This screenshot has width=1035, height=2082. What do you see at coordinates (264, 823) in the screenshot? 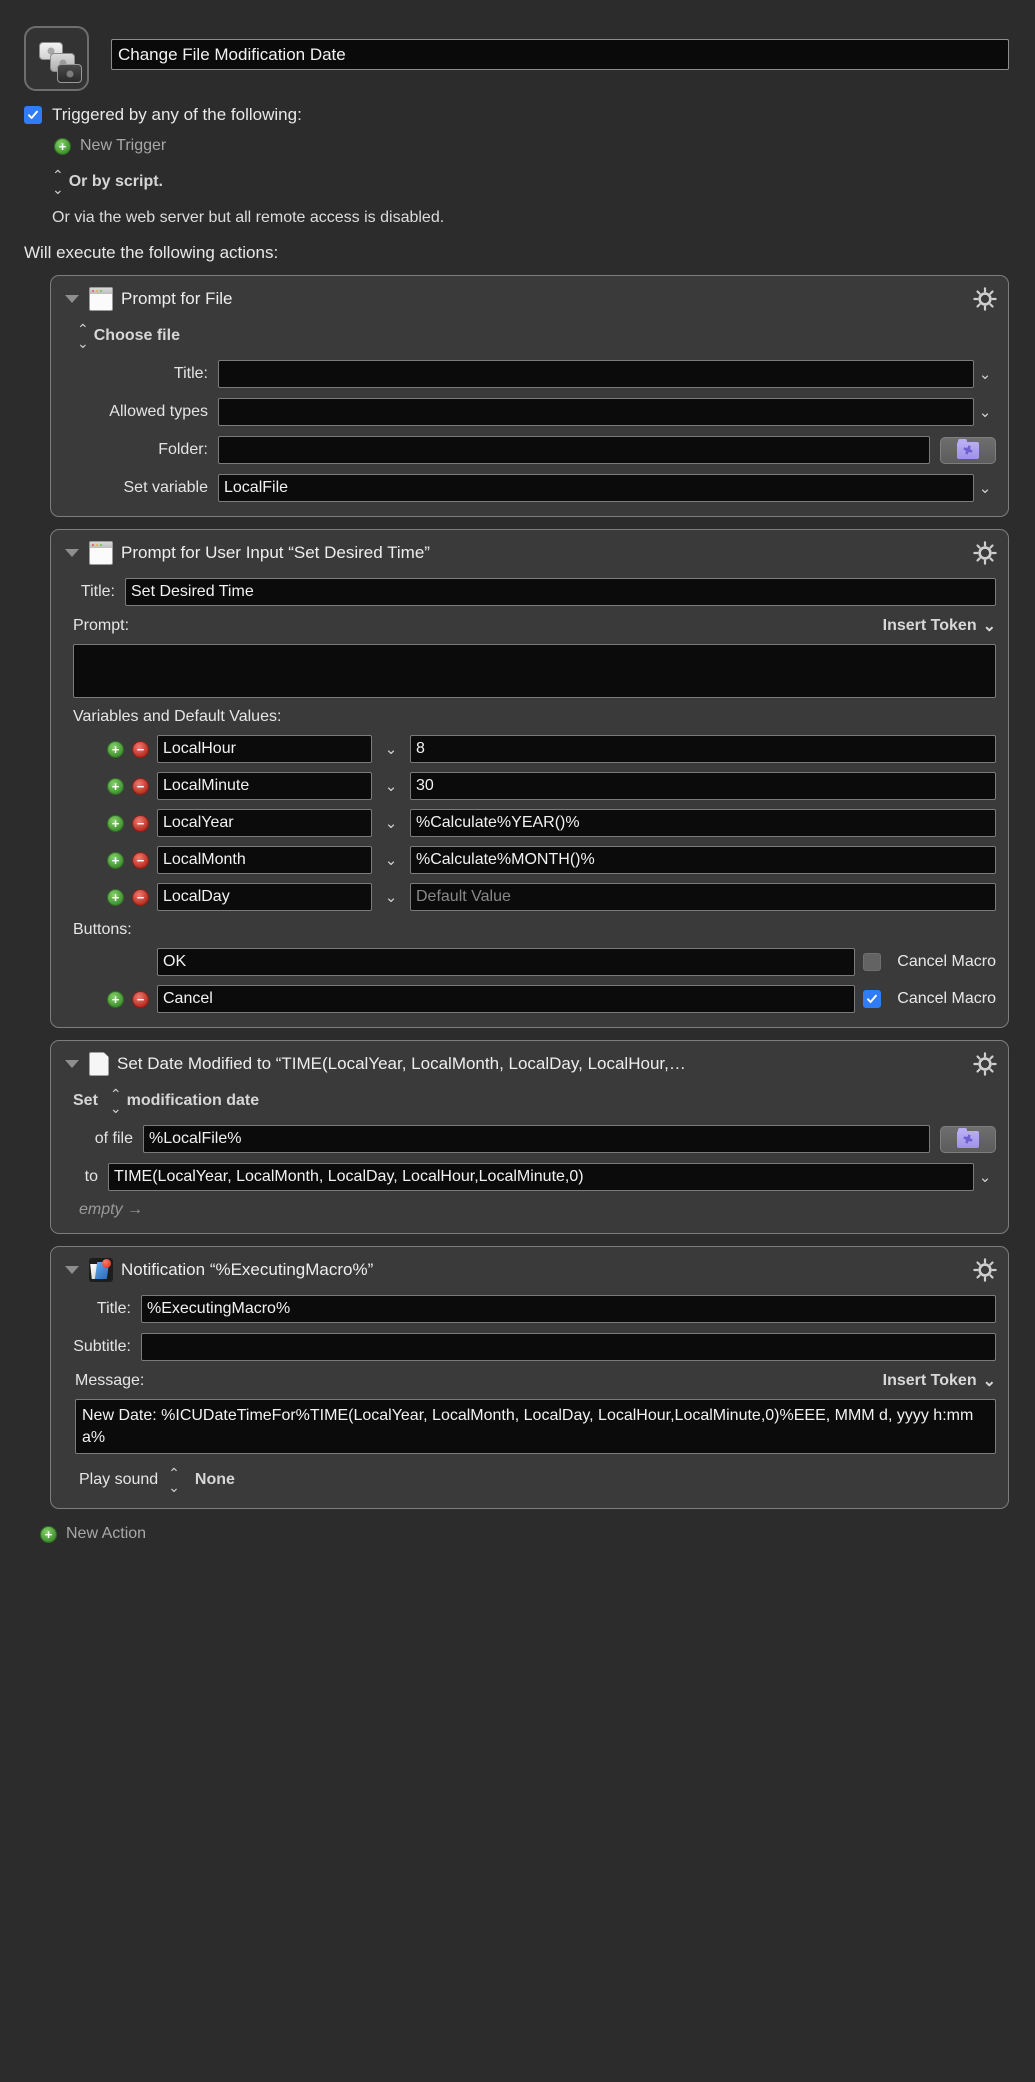
I see `variable-name-input: LocalYear` at bounding box center [264, 823].